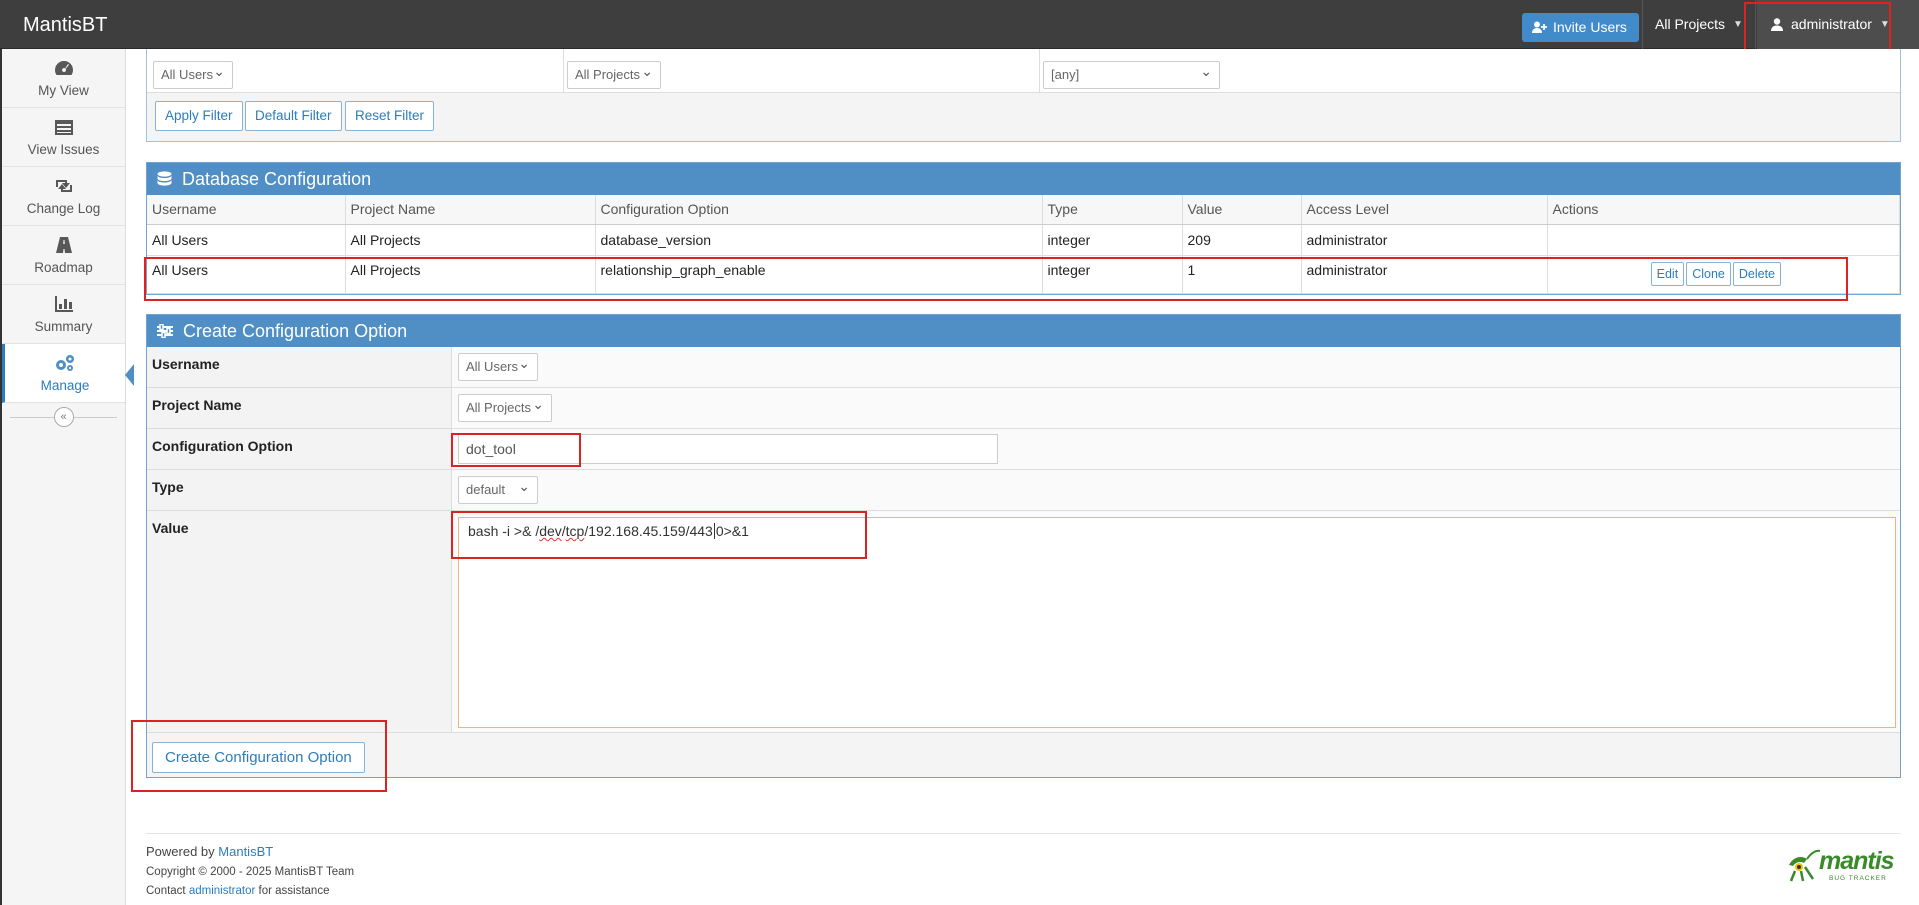  I want to click on filter-row: All Users All Projects [any], so click(1023, 71).